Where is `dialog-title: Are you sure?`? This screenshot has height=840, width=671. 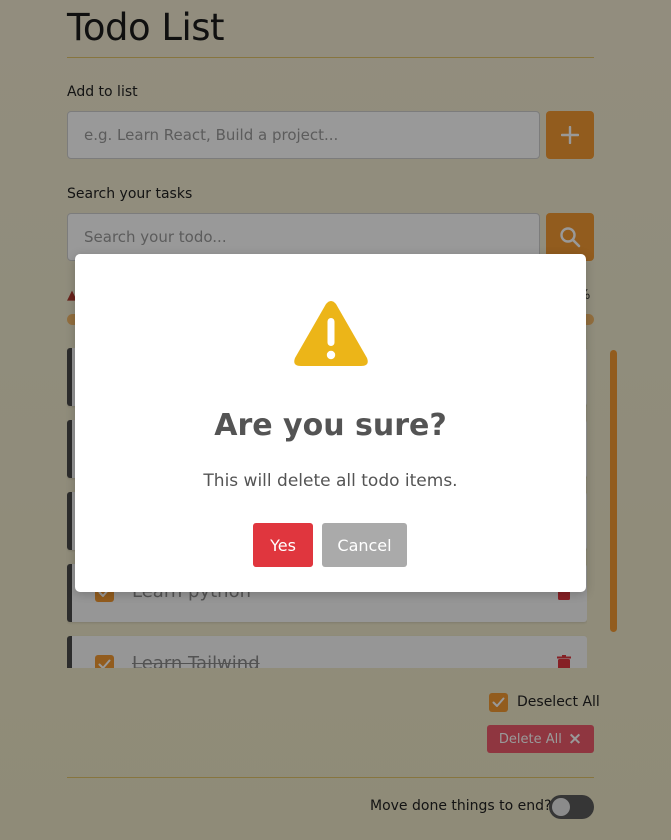 dialog-title: Are you sure? is located at coordinates (330, 425).